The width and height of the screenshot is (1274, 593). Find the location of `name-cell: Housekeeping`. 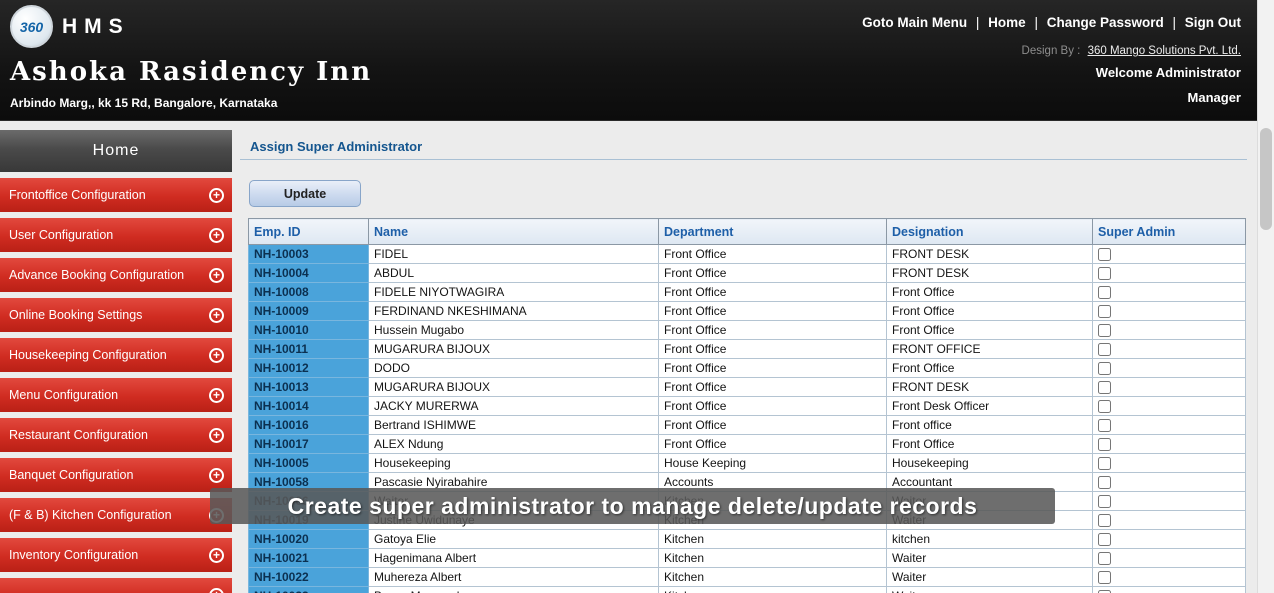

name-cell: Housekeeping is located at coordinates (513, 463).